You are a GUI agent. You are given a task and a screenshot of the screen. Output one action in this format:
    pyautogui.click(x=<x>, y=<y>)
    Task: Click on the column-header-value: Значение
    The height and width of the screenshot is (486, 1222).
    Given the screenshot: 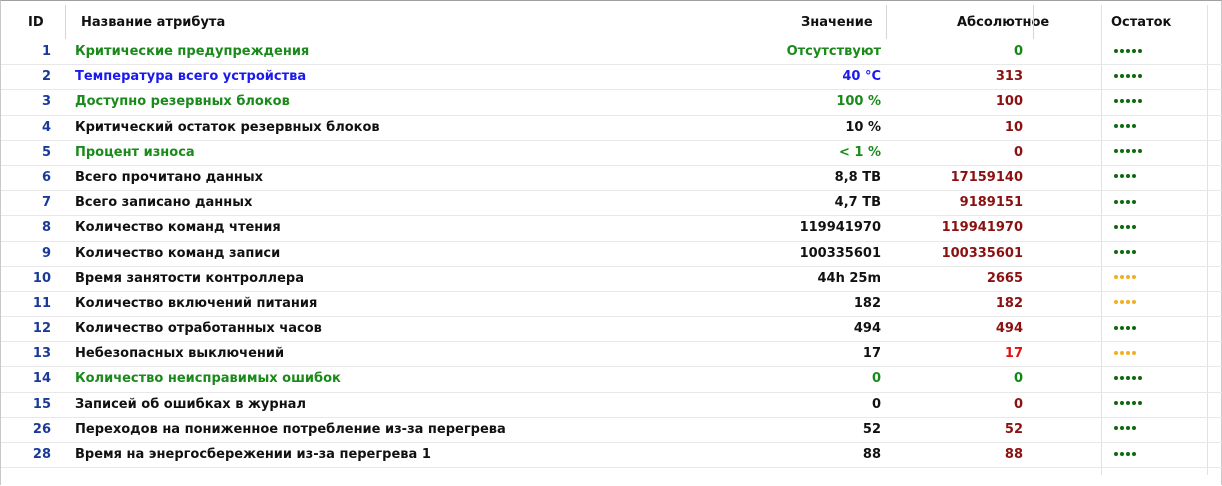 What is the action you would take?
    pyautogui.click(x=837, y=22)
    